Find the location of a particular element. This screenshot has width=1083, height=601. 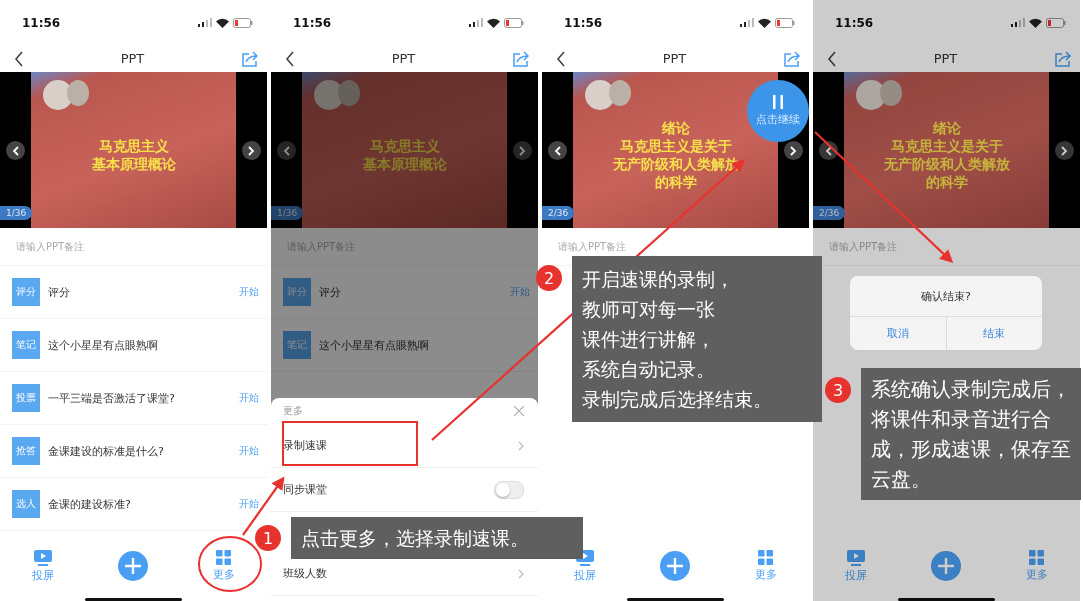

activity-title: 金课建设的标准是什么? is located at coordinates (139, 451).